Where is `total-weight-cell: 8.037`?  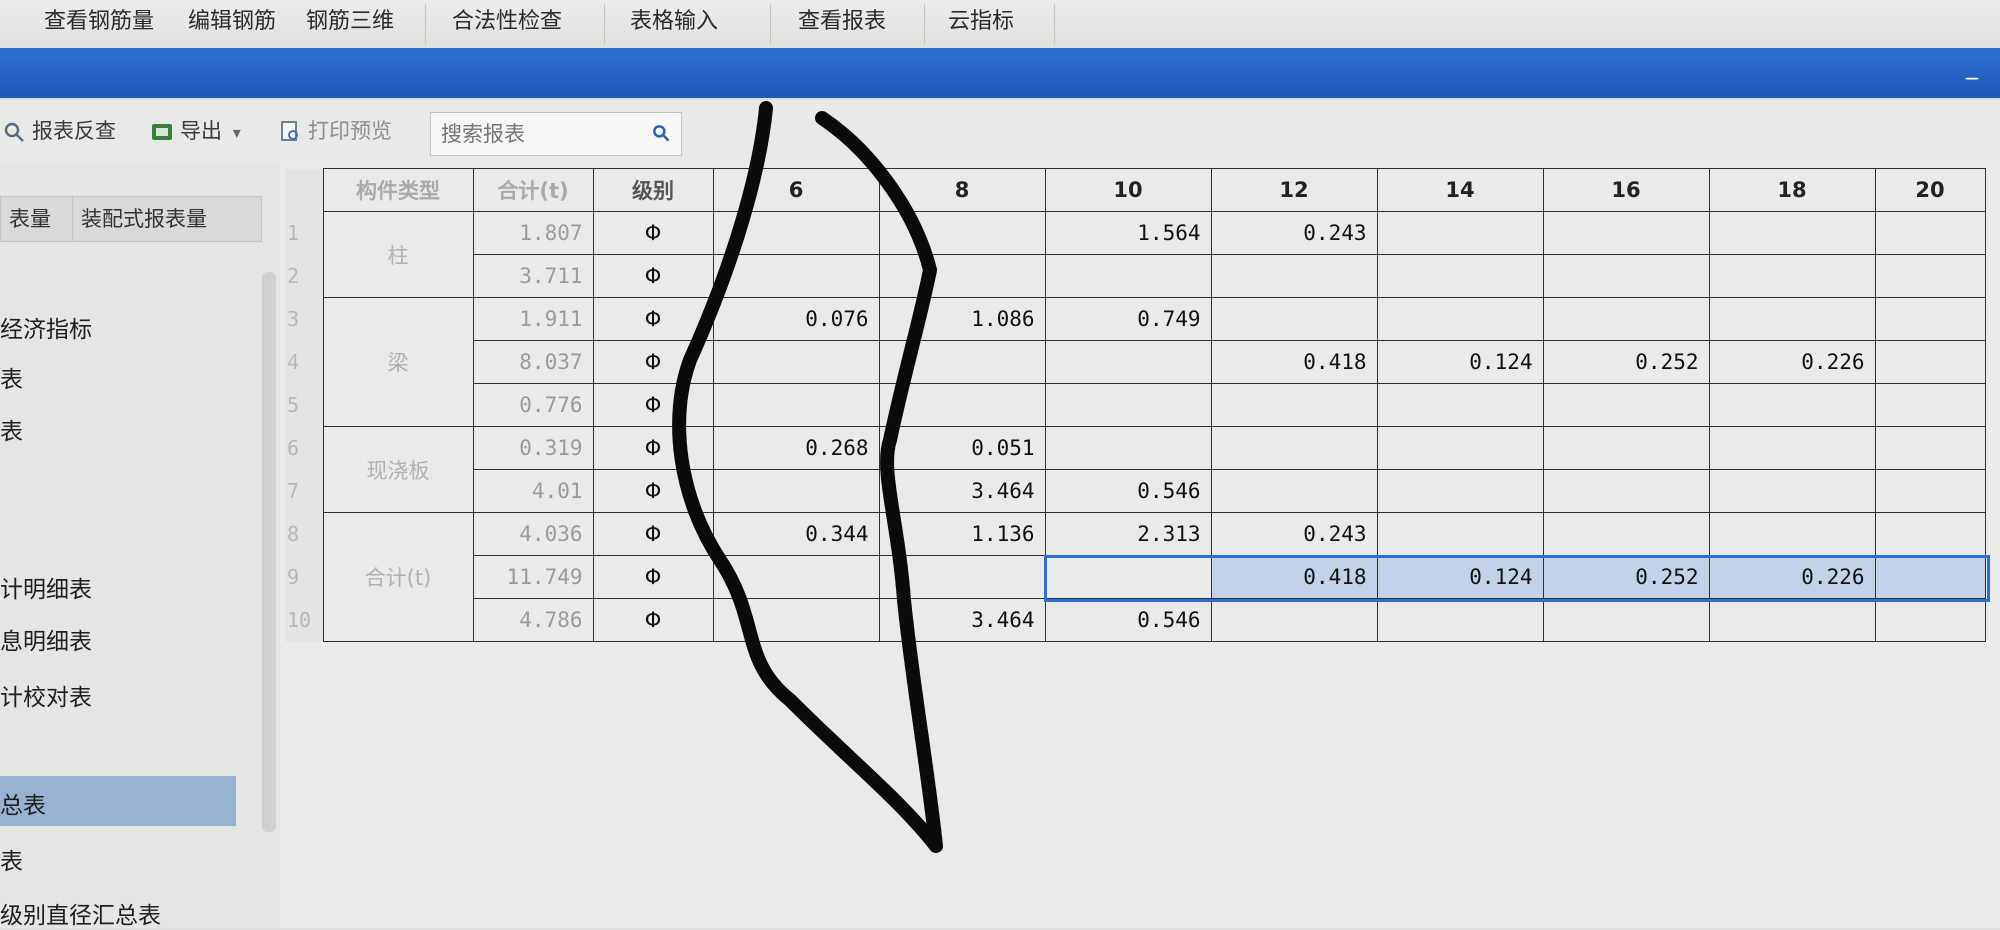 total-weight-cell: 8.037 is located at coordinates (533, 362).